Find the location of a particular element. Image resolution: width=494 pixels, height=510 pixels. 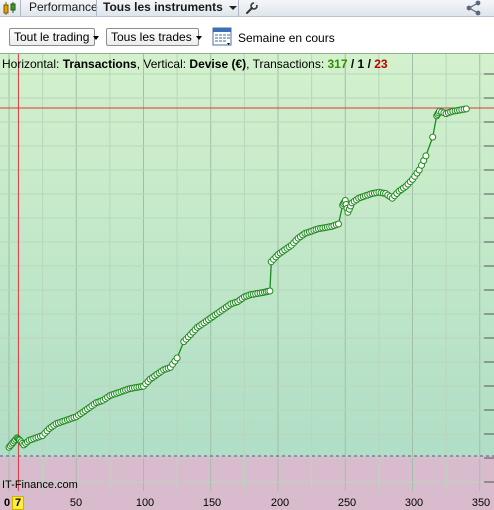

calendar-icon is located at coordinates (222, 36).